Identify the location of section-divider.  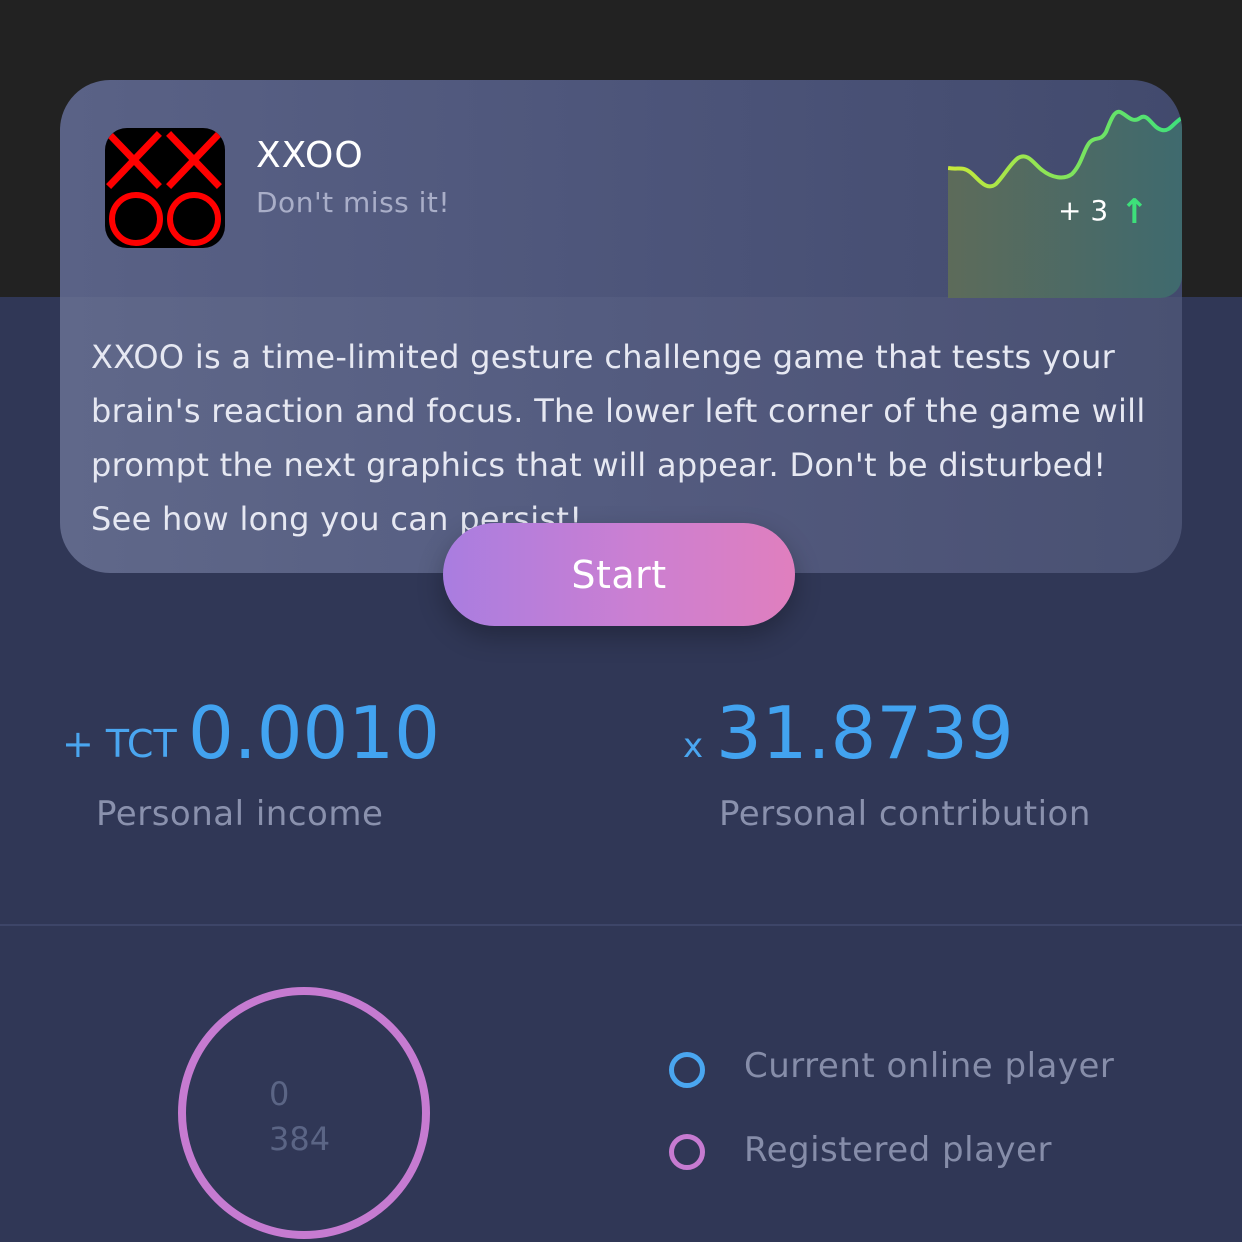
(621, 925).